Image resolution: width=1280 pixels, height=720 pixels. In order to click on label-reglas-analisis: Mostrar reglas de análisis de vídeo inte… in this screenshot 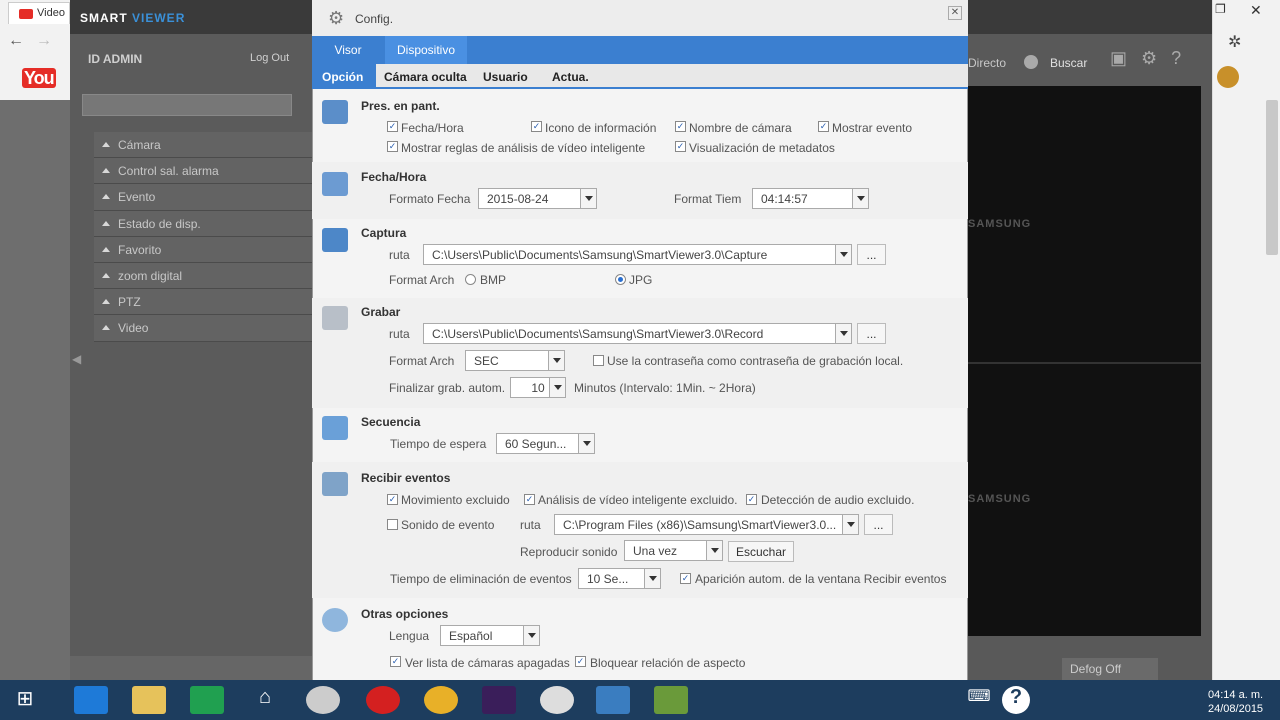, I will do `click(523, 148)`.